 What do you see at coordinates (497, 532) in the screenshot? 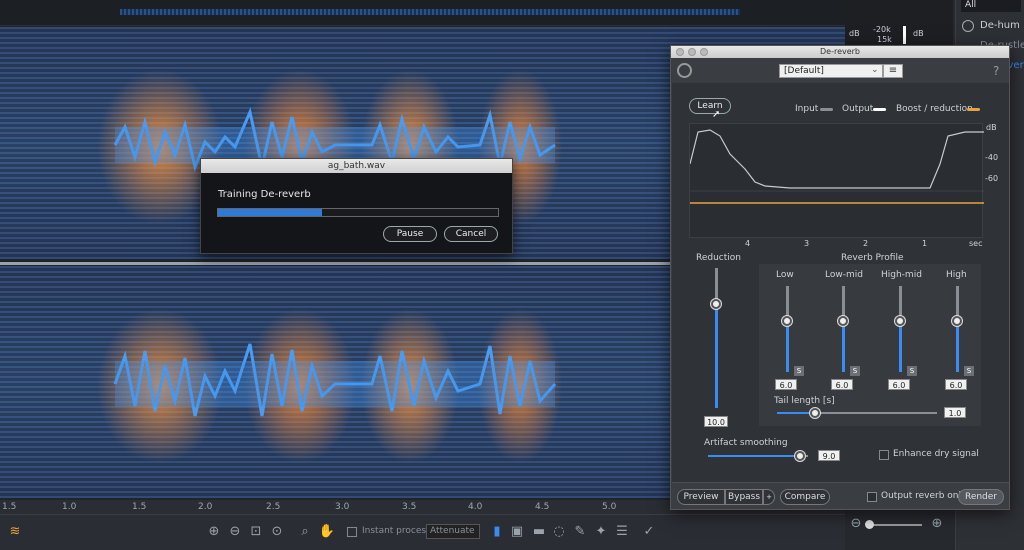
I see `time-select-icon: ▮` at bounding box center [497, 532].